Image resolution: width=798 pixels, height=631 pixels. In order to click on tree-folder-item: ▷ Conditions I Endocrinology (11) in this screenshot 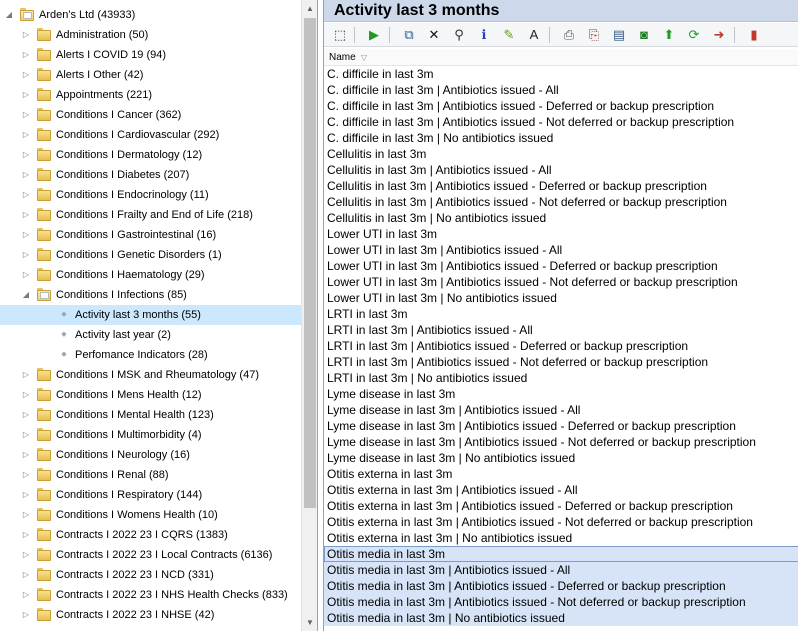, I will do `click(150, 195)`.